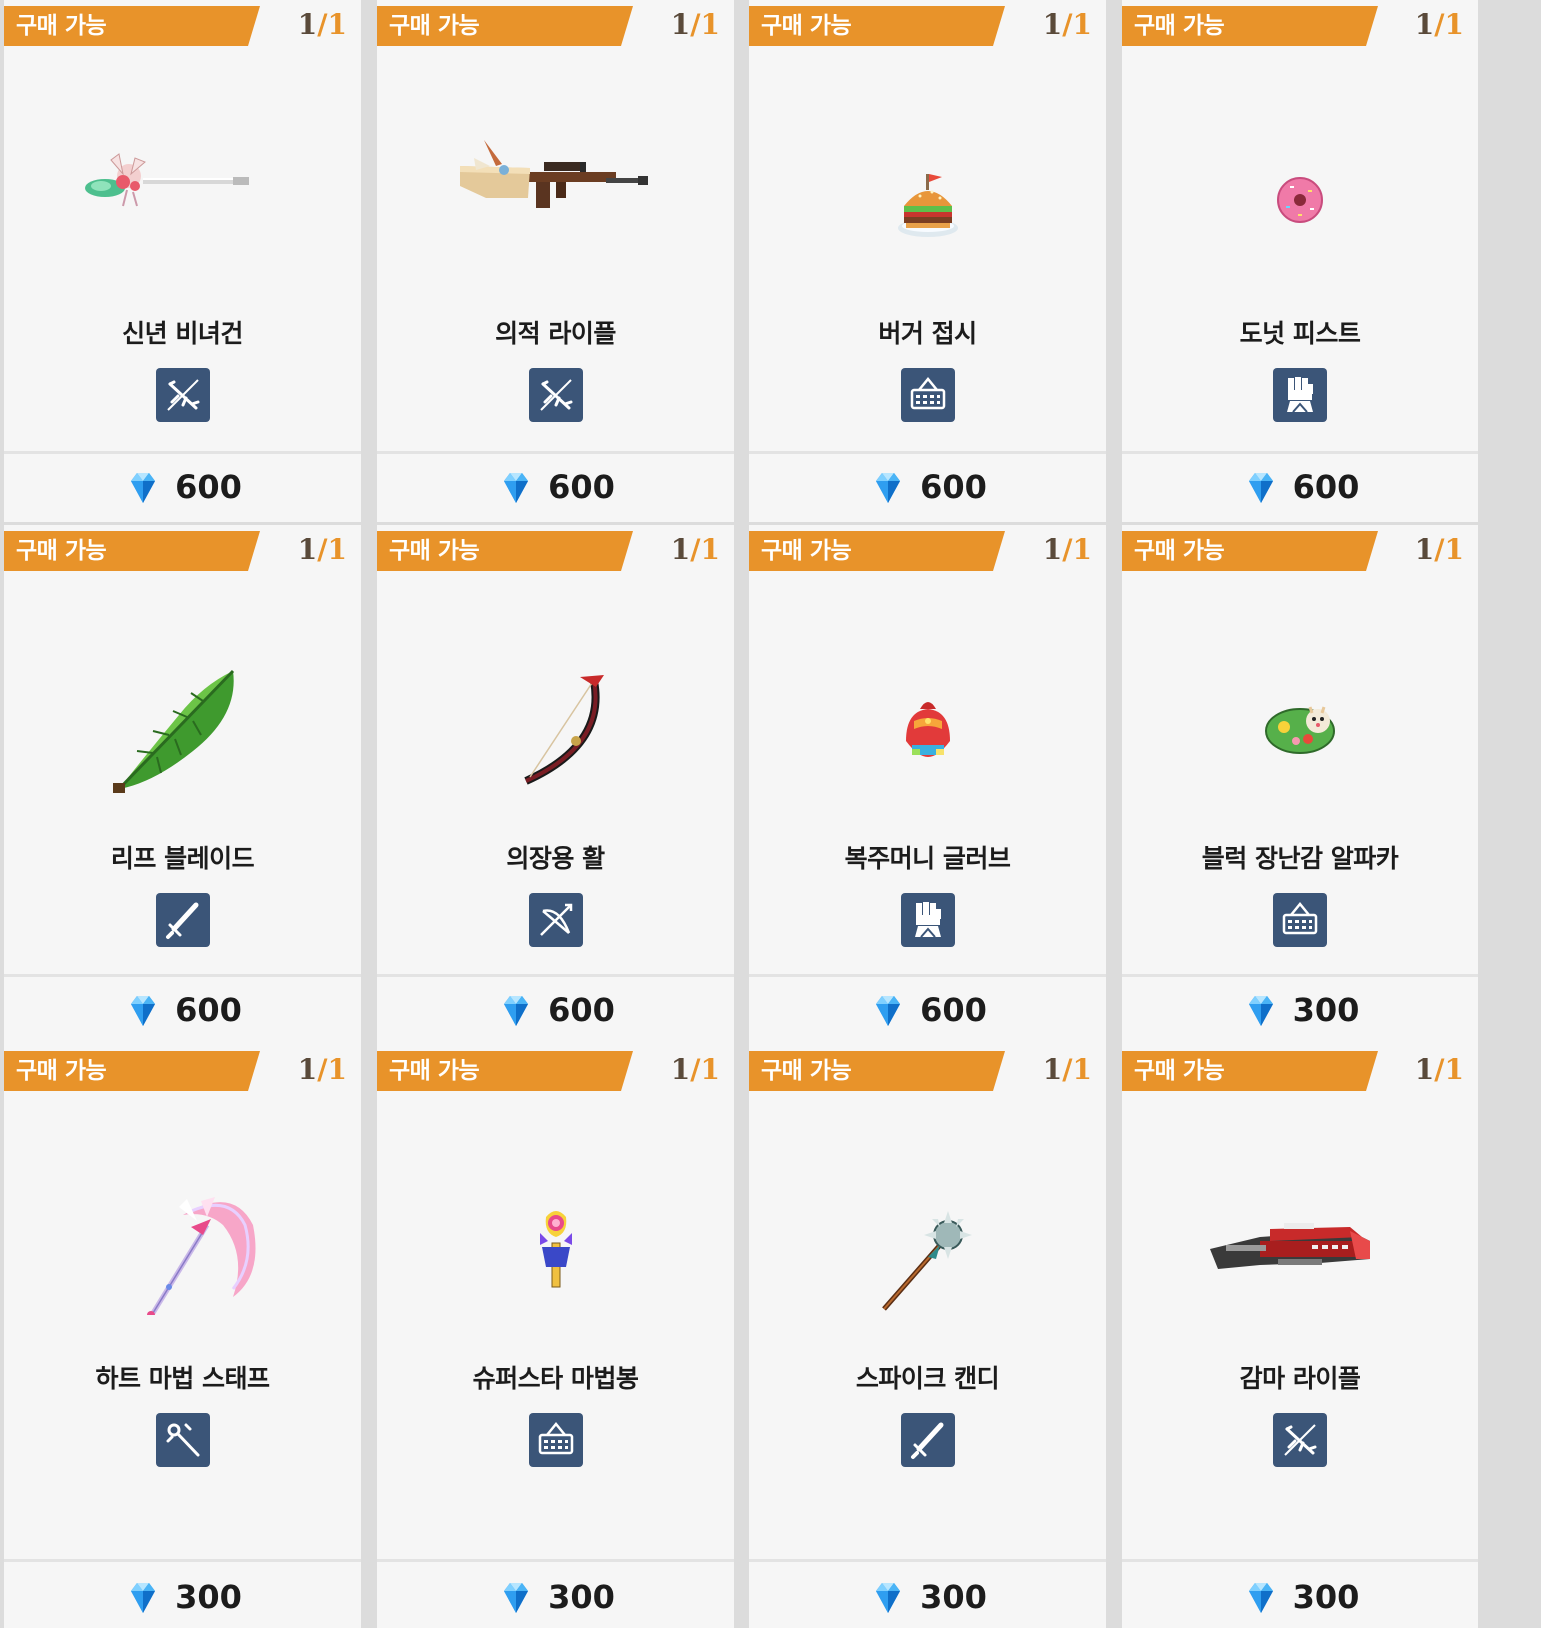 The height and width of the screenshot is (1628, 1541). Describe the element at coordinates (1300, 395) in the screenshot. I see `fist-icon` at that location.